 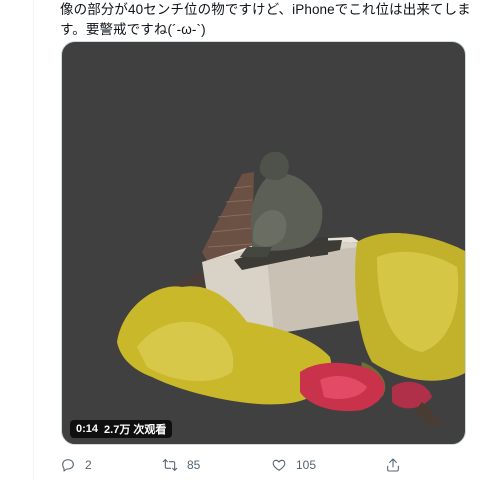 What do you see at coordinates (181, 465) in the screenshot?
I see `retweet-button: 85` at bounding box center [181, 465].